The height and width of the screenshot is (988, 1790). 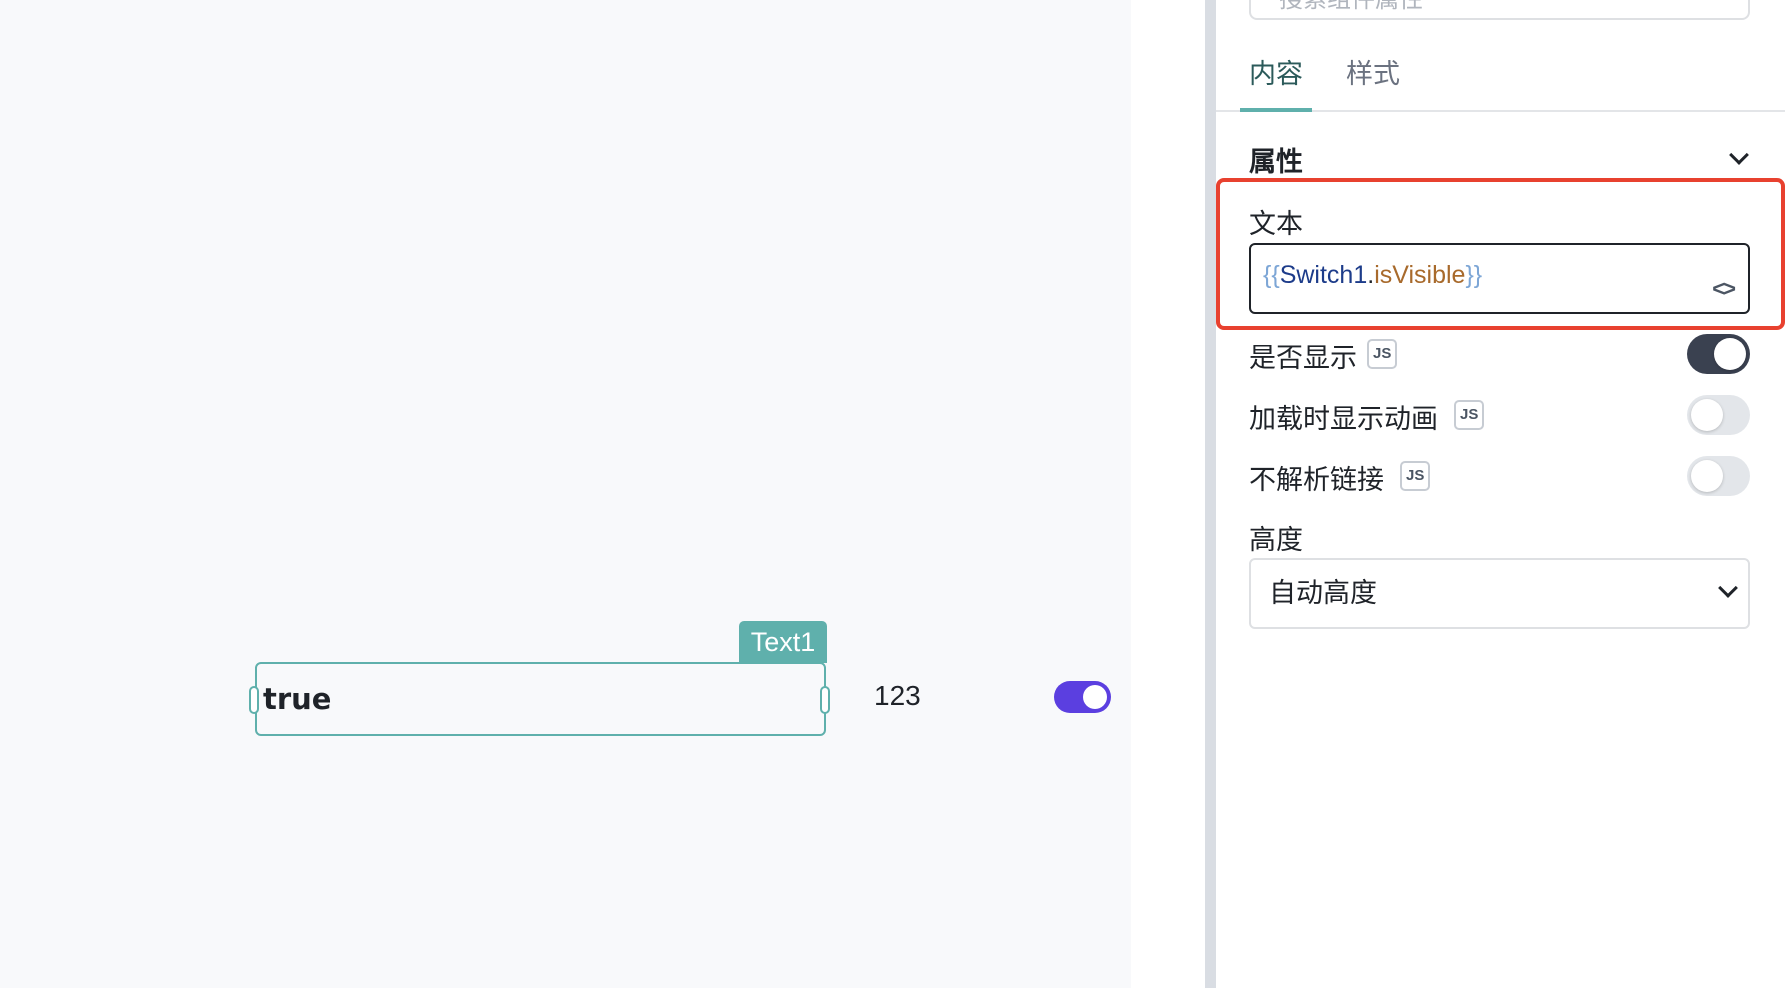 What do you see at coordinates (1724, 289) in the screenshot?
I see `code-icon: <>` at bounding box center [1724, 289].